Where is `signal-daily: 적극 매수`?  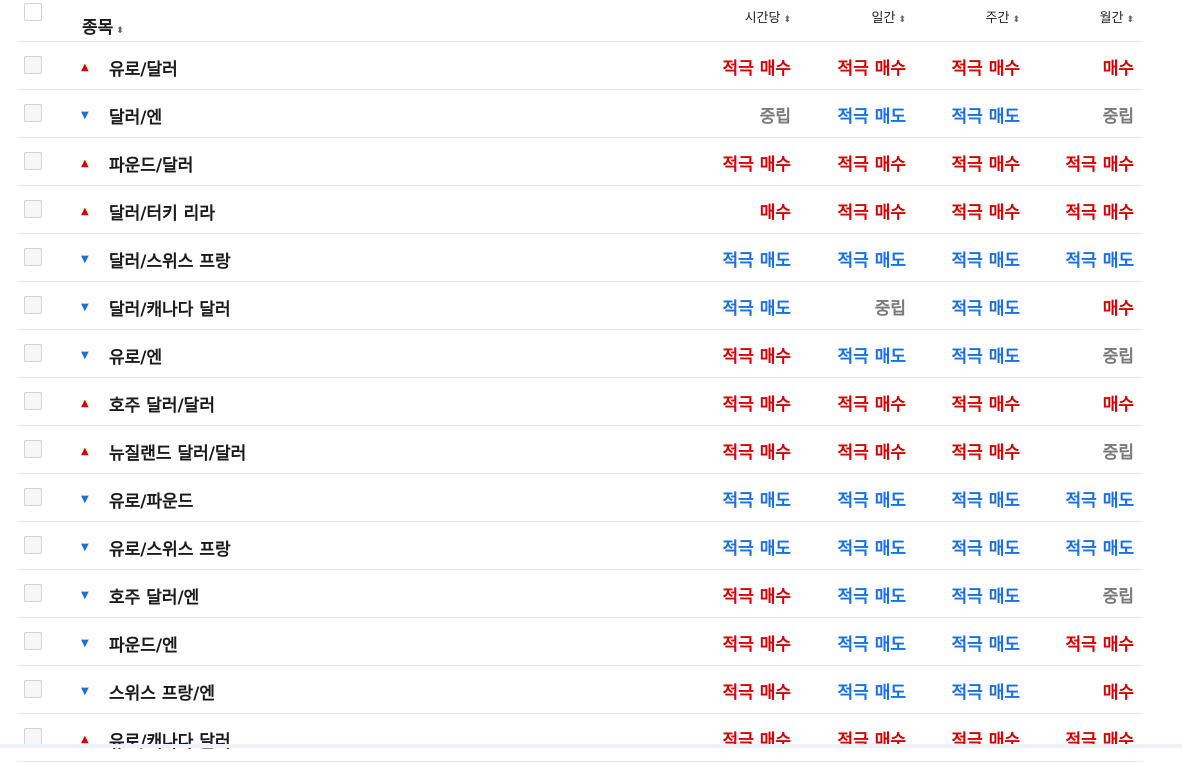
signal-daily: 적극 매수 is located at coordinates (871, 165).